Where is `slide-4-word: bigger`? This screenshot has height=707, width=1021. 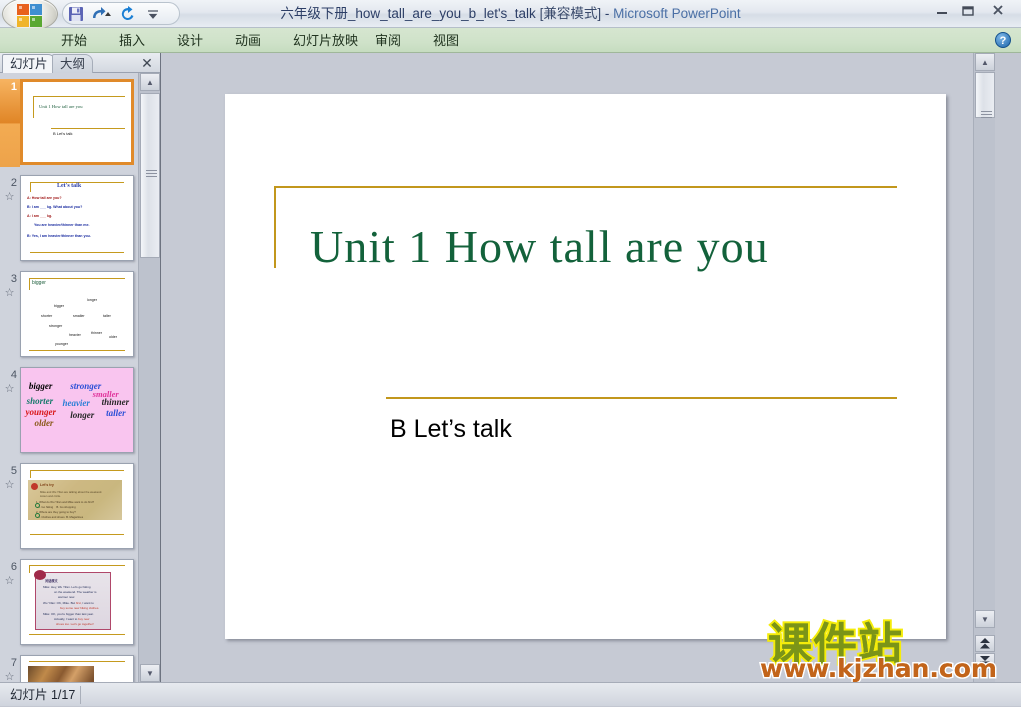 slide-4-word: bigger is located at coordinates (40, 386).